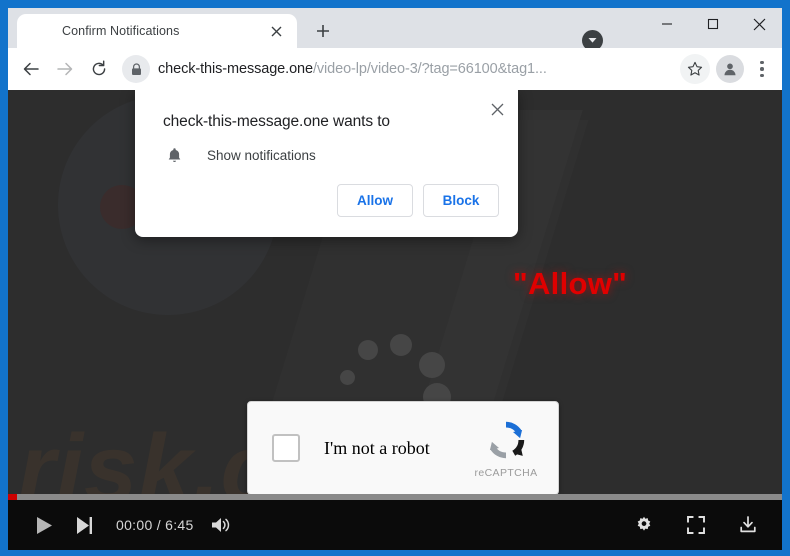 This screenshot has height=556, width=790. Describe the element at coordinates (276, 31) in the screenshot. I see `tab-close-icon` at that location.